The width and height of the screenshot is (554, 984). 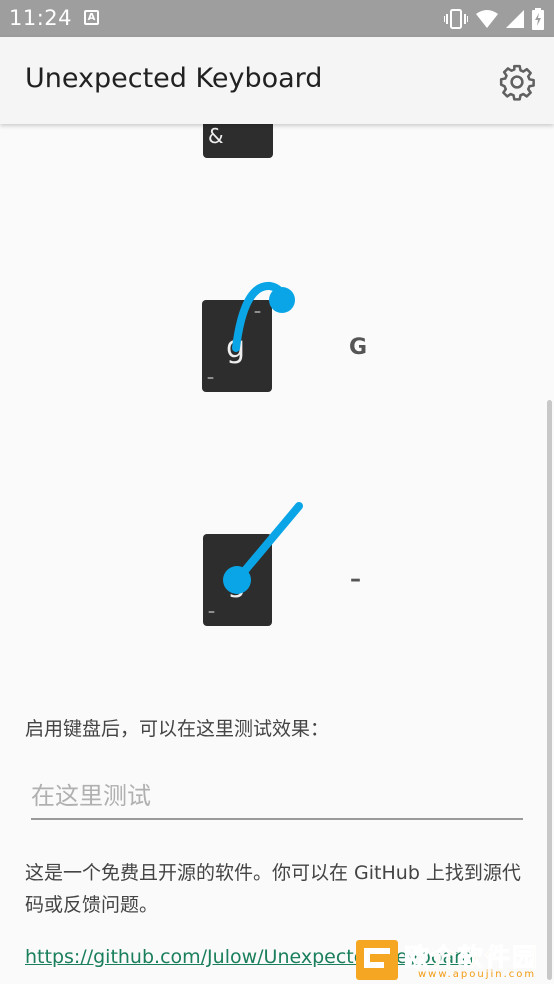 I want to click on gear-icon, so click(x=517, y=82).